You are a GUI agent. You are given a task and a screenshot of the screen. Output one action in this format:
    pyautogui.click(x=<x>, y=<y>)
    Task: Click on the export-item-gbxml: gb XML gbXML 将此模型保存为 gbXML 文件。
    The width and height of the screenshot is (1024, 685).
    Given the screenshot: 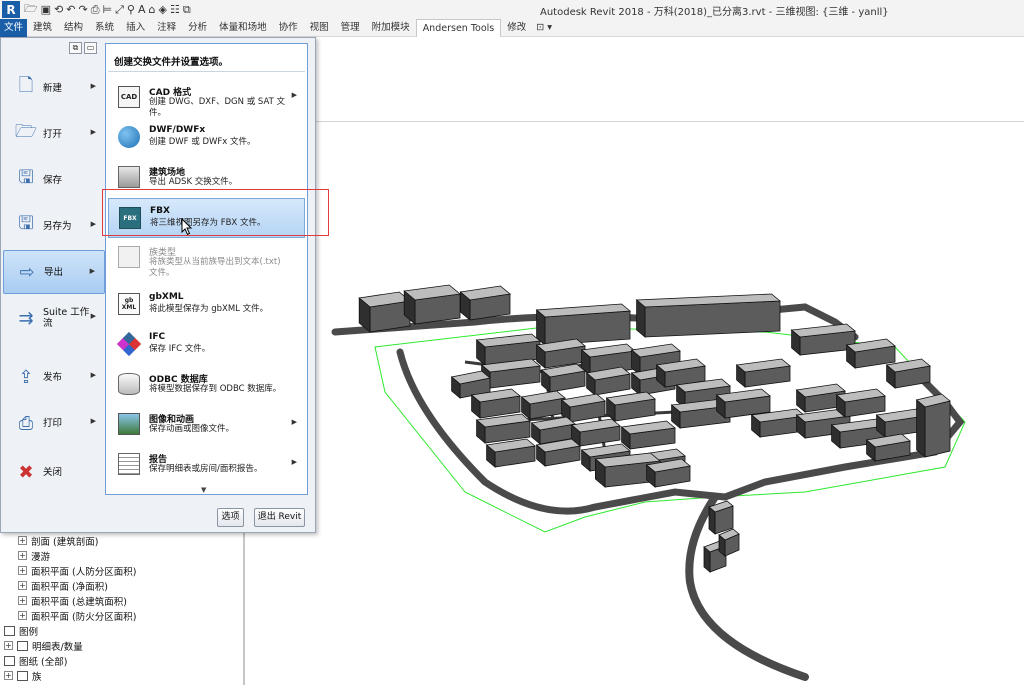 What is the action you would take?
    pyautogui.click(x=206, y=305)
    